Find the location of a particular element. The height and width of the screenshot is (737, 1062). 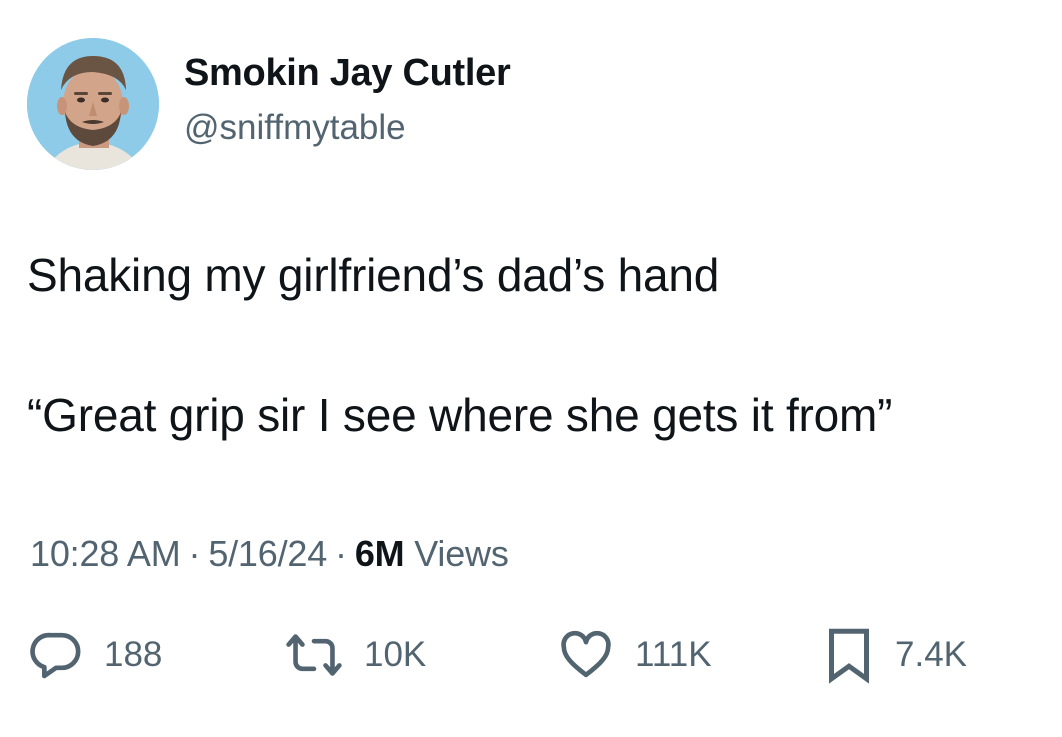

bookmark-button: 7.4K is located at coordinates (895, 655).